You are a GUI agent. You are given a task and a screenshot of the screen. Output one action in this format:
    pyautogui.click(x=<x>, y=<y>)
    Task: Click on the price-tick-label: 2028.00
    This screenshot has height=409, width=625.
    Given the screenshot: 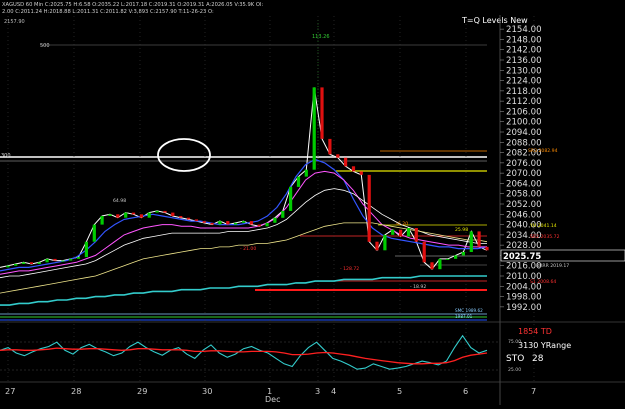 What is the action you would take?
    pyautogui.click(x=524, y=246)
    